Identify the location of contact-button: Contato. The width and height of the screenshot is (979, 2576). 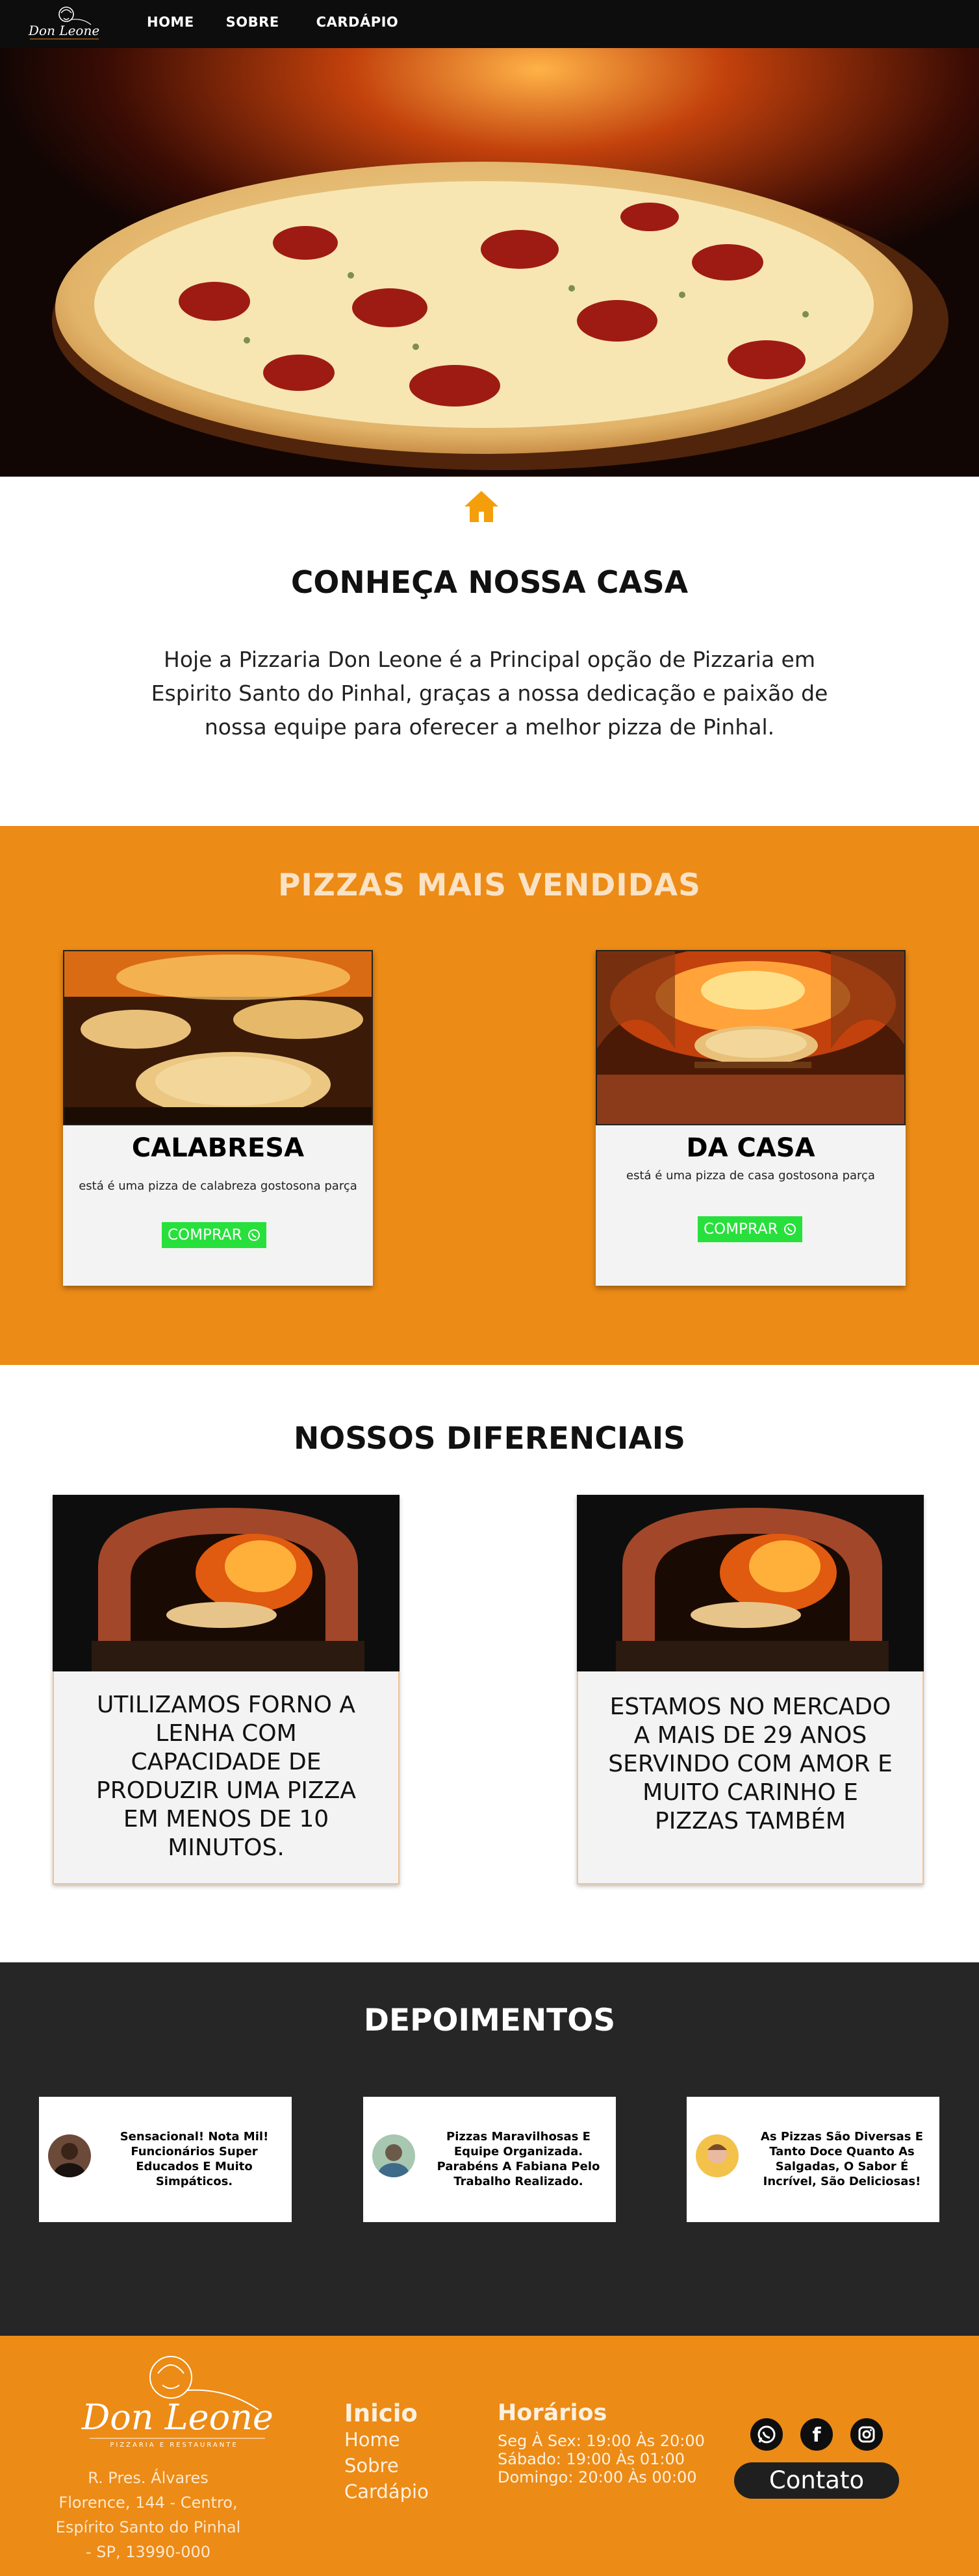
(816, 2480).